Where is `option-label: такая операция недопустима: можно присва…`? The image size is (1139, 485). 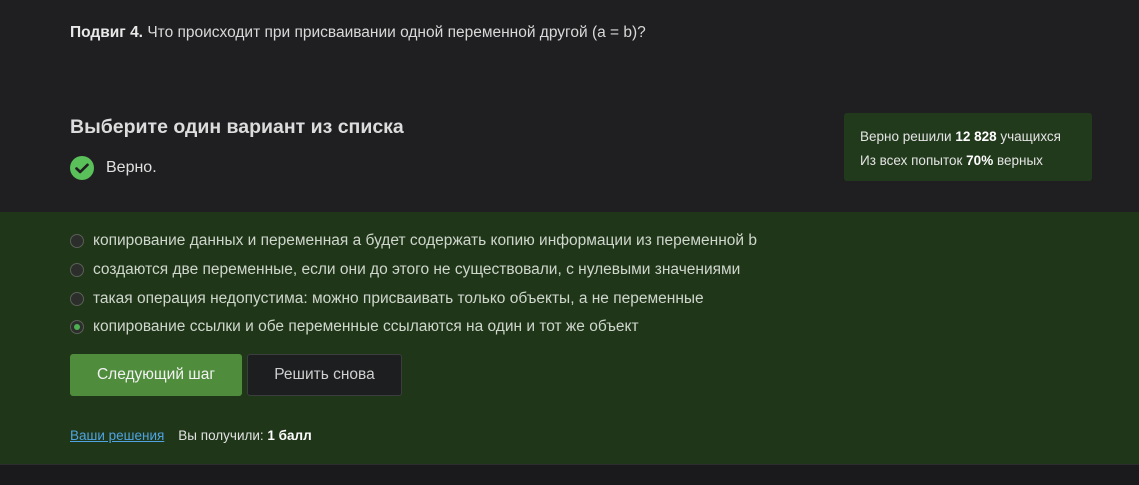
option-label: такая операция недопустима: можно присва… is located at coordinates (398, 299).